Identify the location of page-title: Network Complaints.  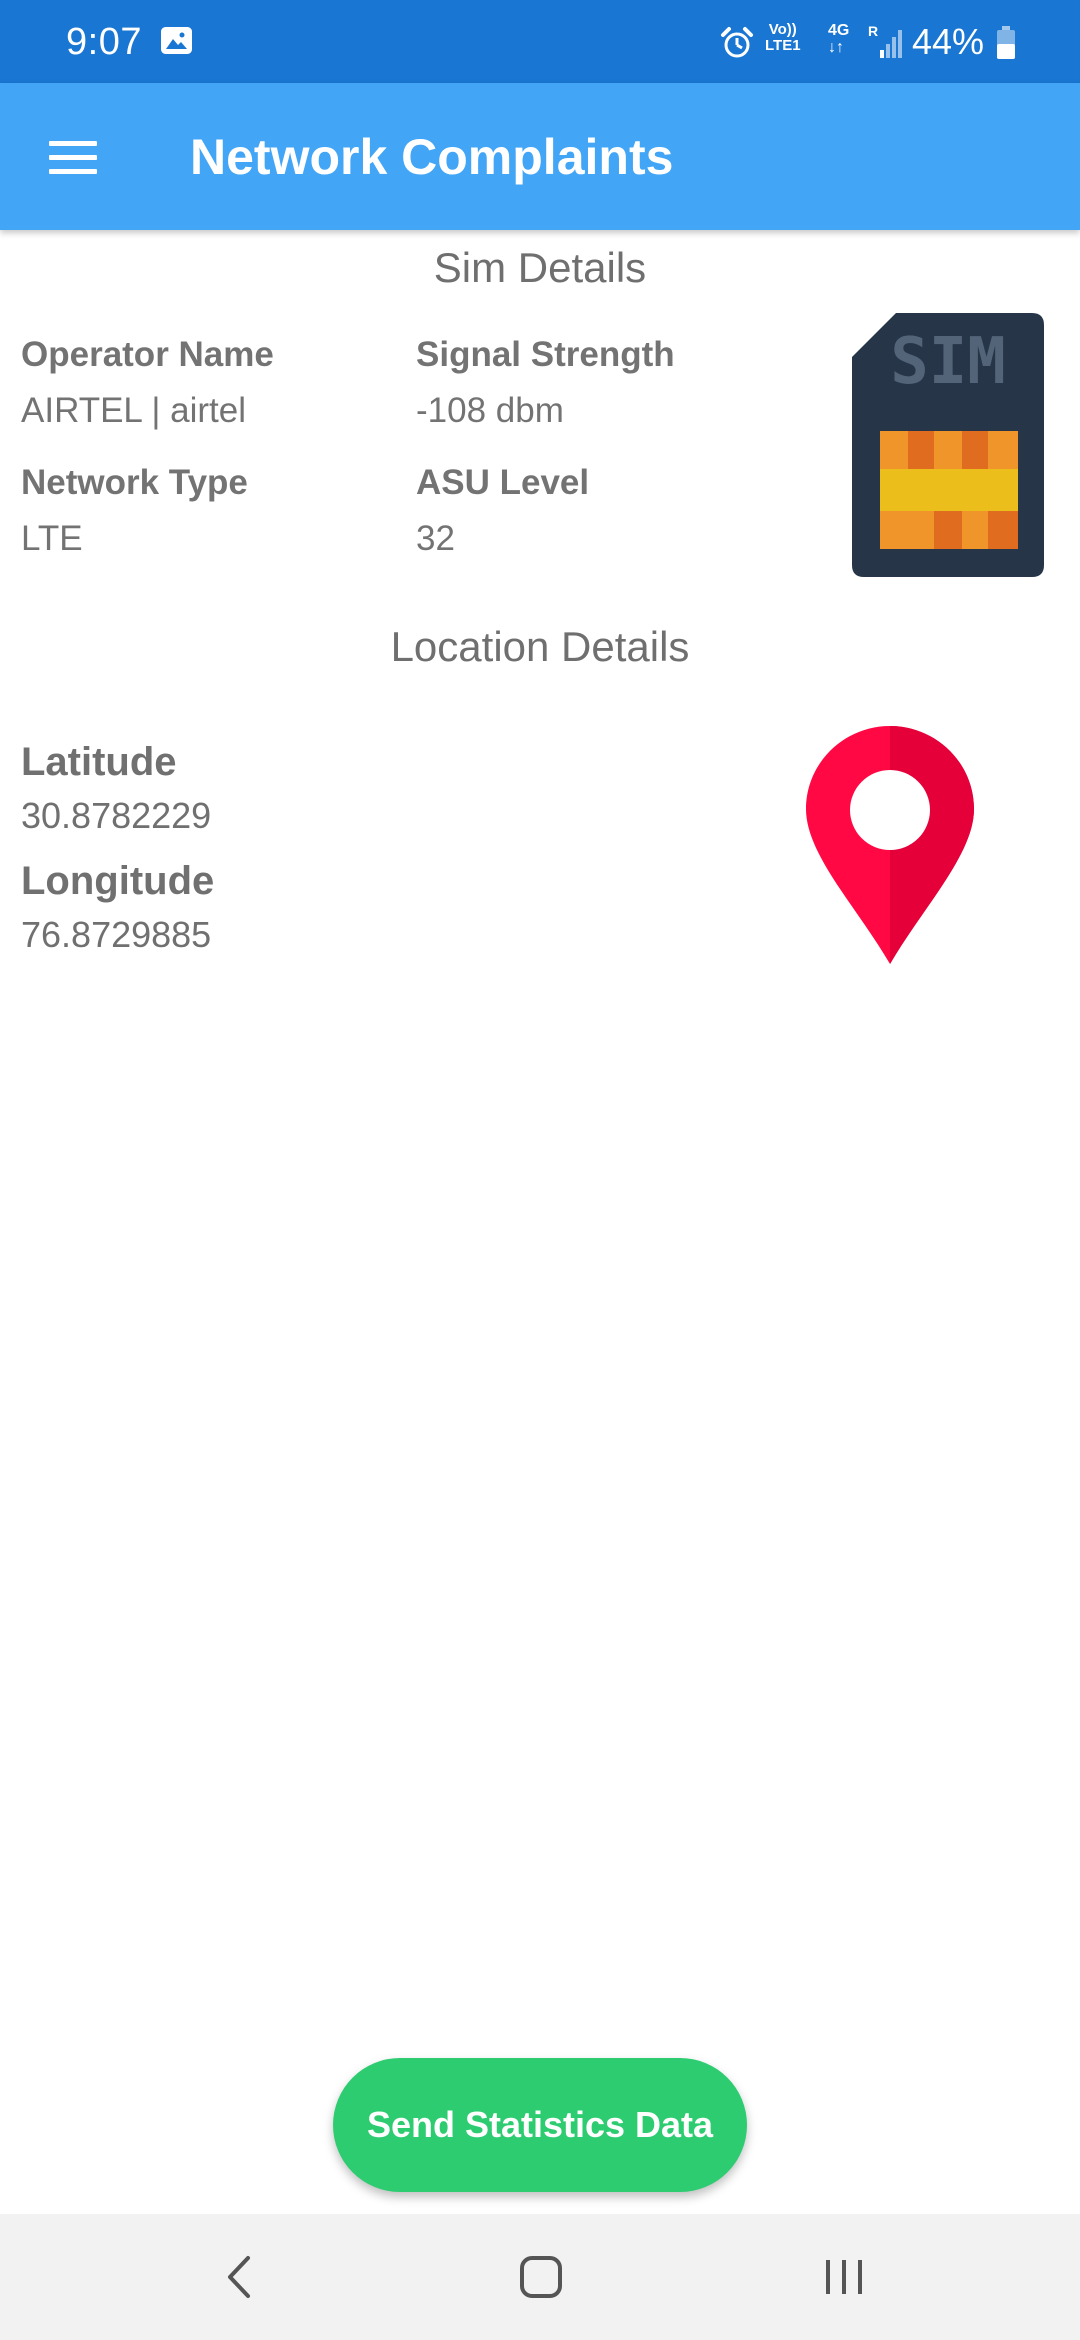
(432, 157).